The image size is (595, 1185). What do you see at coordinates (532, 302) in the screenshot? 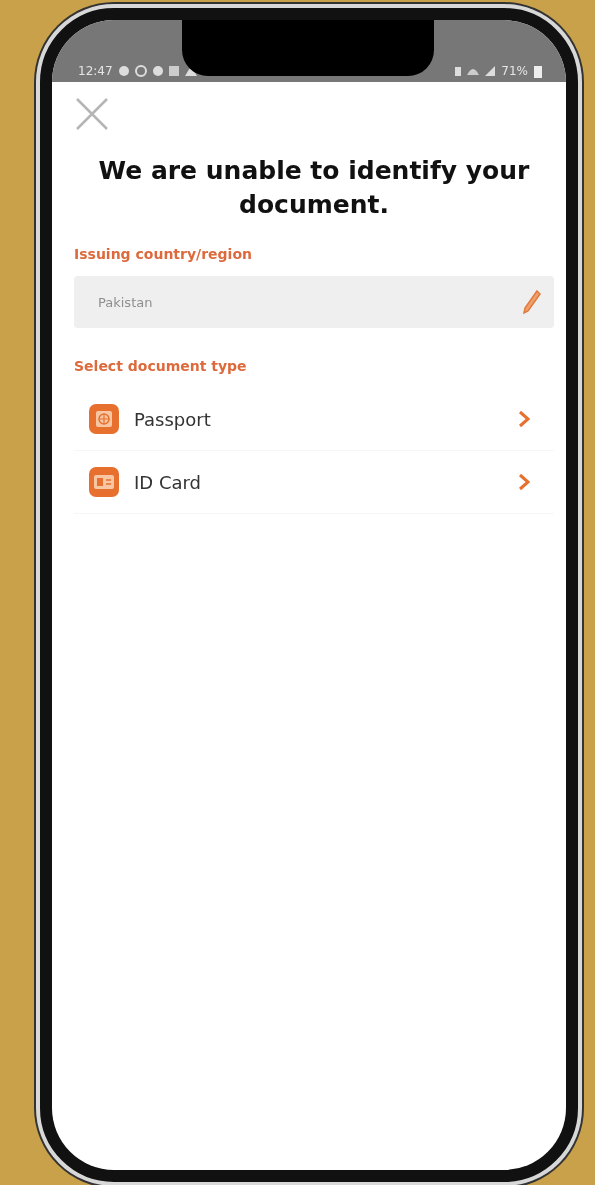
I see `pencil-icon` at bounding box center [532, 302].